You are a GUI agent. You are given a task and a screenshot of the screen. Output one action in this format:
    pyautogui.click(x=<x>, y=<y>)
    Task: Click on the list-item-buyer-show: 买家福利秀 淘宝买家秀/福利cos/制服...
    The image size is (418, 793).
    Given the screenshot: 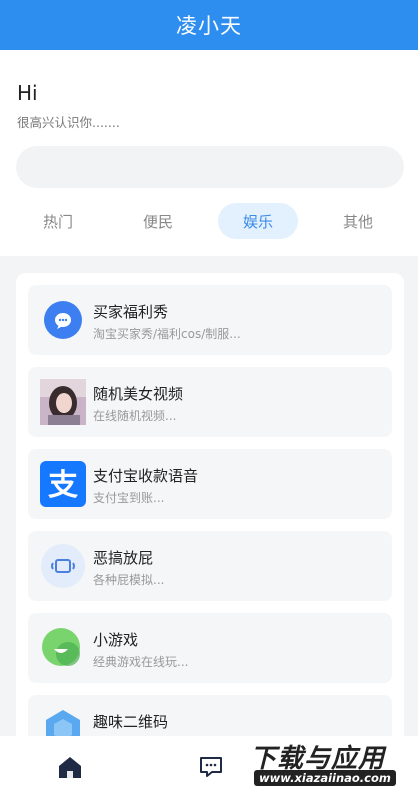 What is the action you would take?
    pyautogui.click(x=210, y=320)
    